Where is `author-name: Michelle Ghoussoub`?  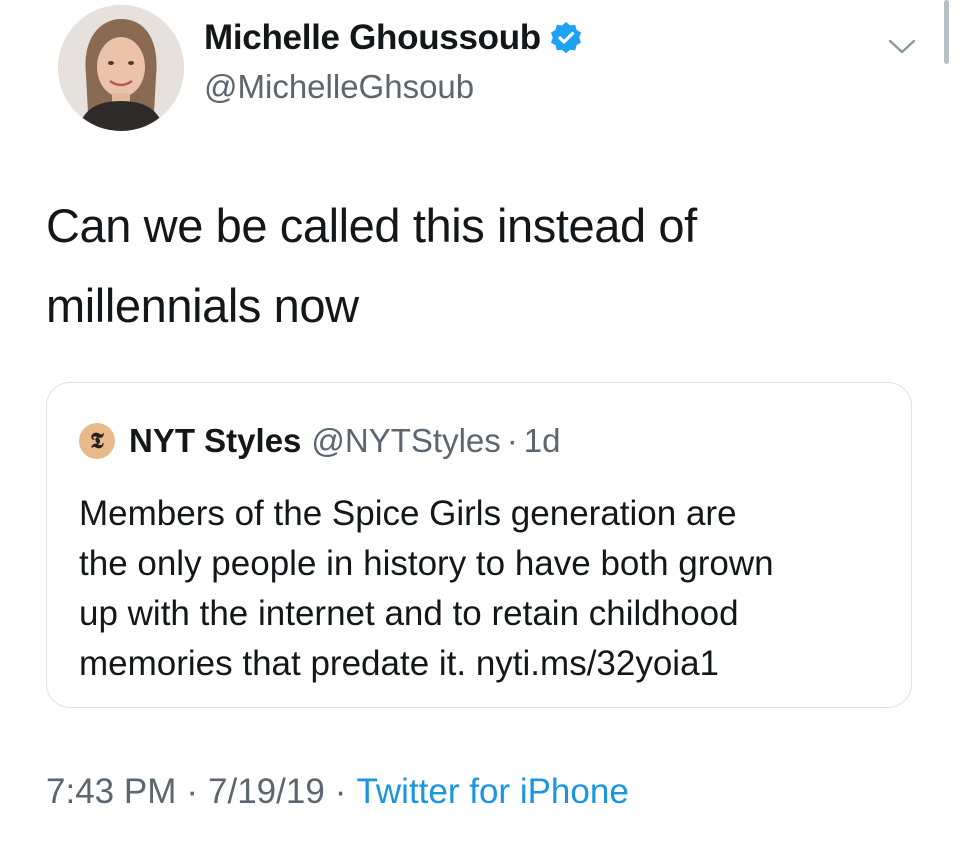
author-name: Michelle Ghoussoub is located at coordinates (372, 38).